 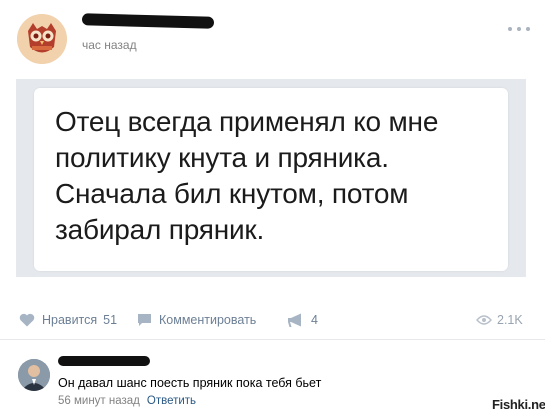 What do you see at coordinates (104, 361) in the screenshot?
I see `commenter-name-redacted` at bounding box center [104, 361].